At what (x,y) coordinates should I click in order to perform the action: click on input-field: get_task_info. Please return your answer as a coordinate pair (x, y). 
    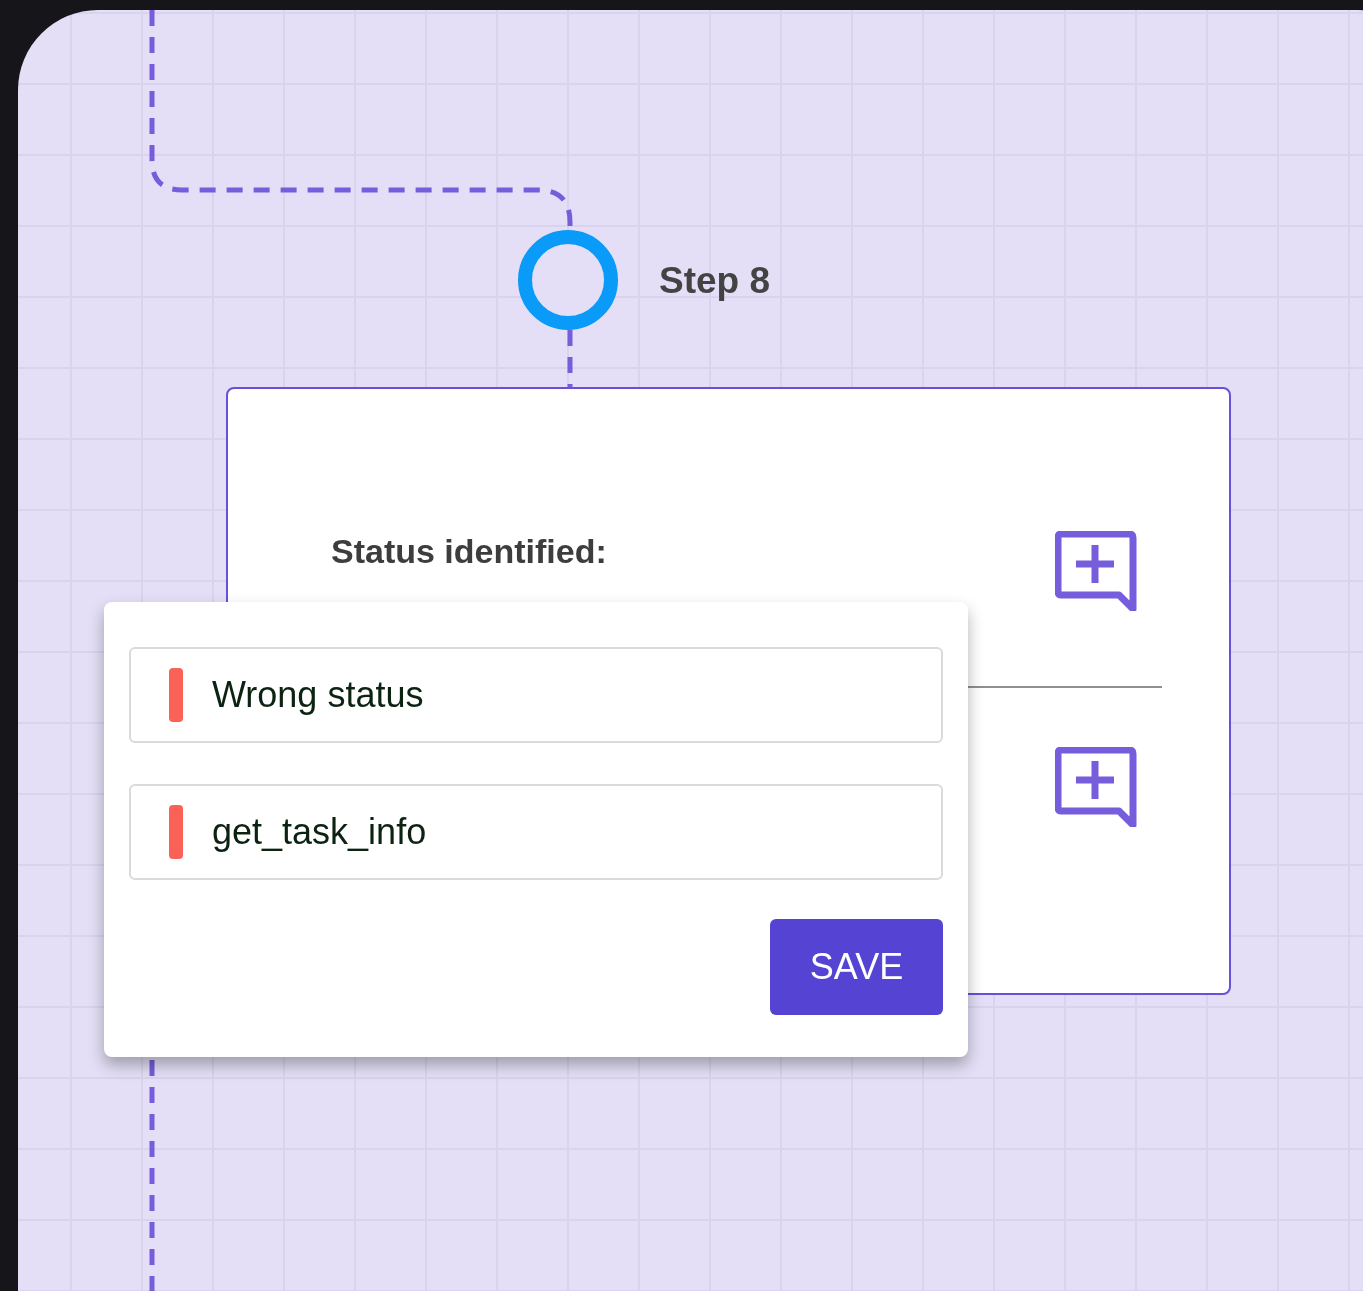
    Looking at the image, I should click on (536, 832).